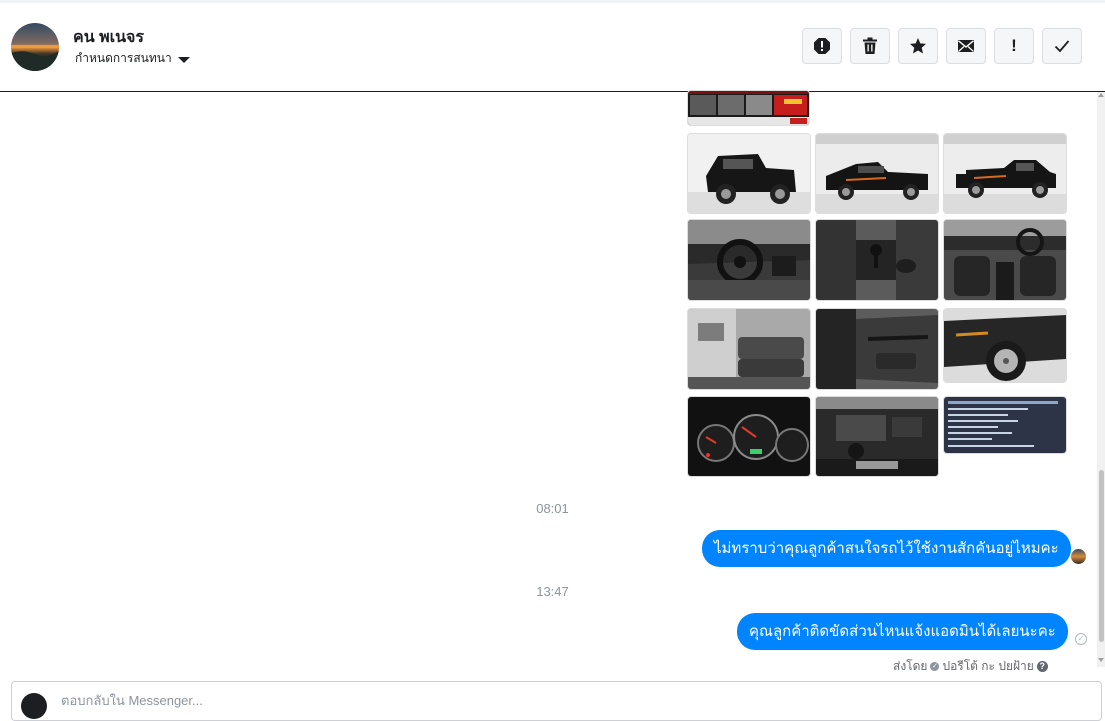 Image resolution: width=1105 pixels, height=721 pixels. I want to click on engine-bay-photo, so click(877, 436).